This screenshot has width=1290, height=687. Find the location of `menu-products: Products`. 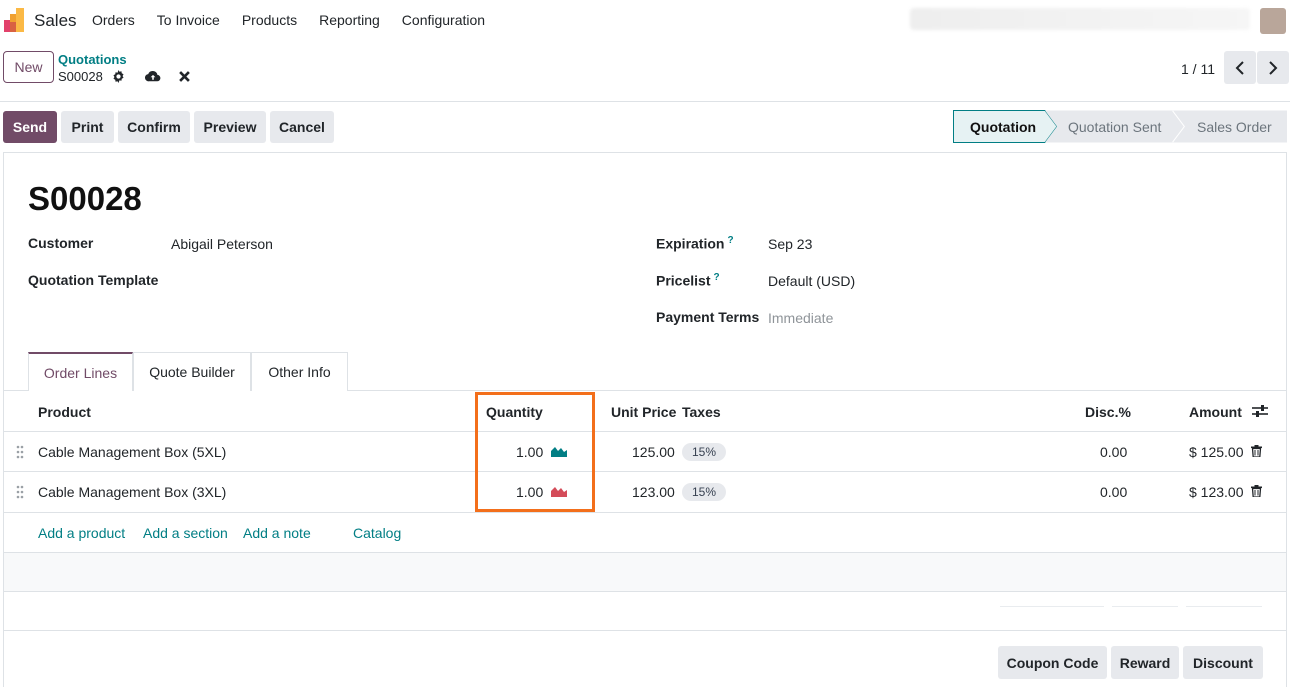

menu-products: Products is located at coordinates (269, 20).